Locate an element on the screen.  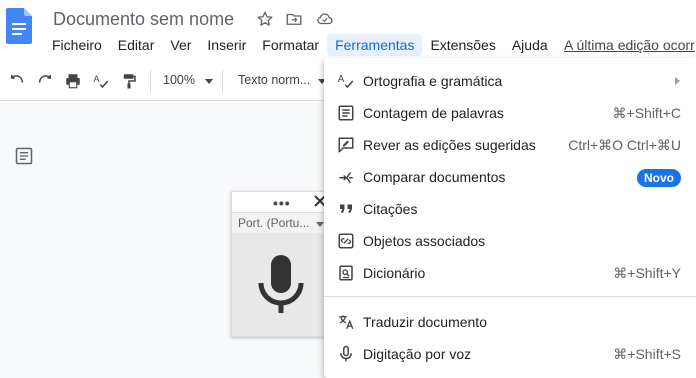
menu-item-label: Digitação por voz is located at coordinates (417, 354).